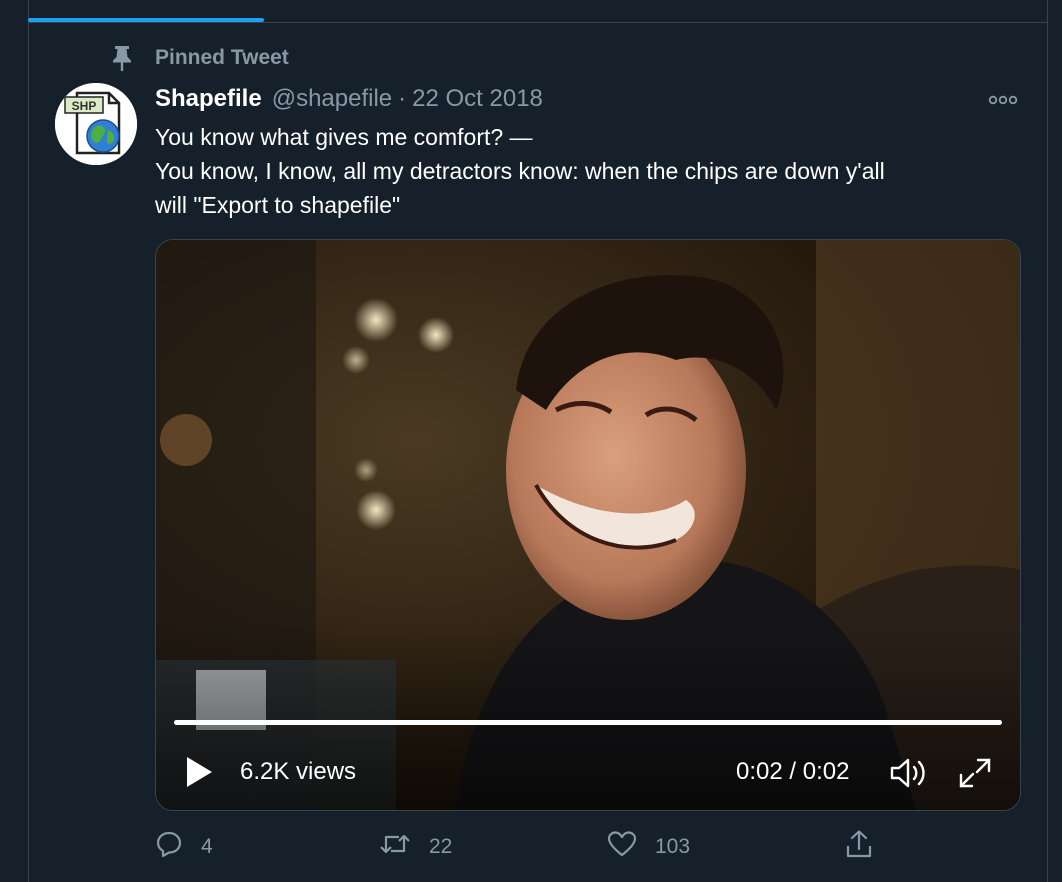 The height and width of the screenshot is (882, 1062). Describe the element at coordinates (1003, 100) in the screenshot. I see `more-icon` at that location.